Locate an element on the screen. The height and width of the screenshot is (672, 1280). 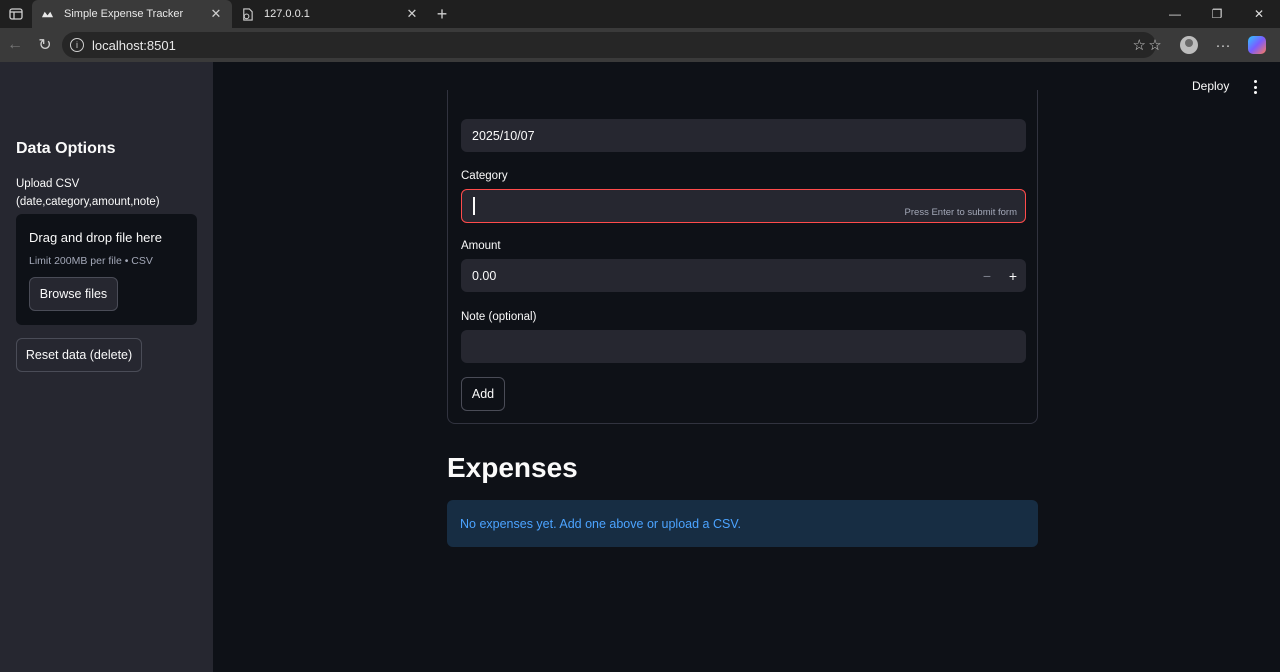
note-label: Note (optional) is located at coordinates (499, 317).